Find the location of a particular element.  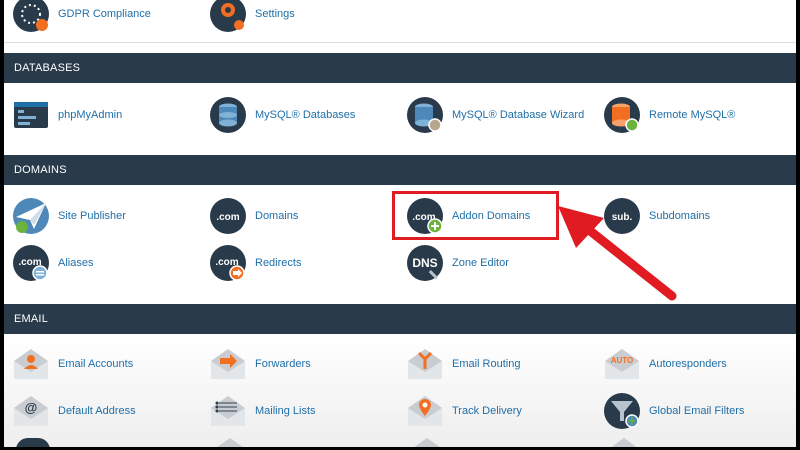

redirects-icon: .com is located at coordinates (228, 263).